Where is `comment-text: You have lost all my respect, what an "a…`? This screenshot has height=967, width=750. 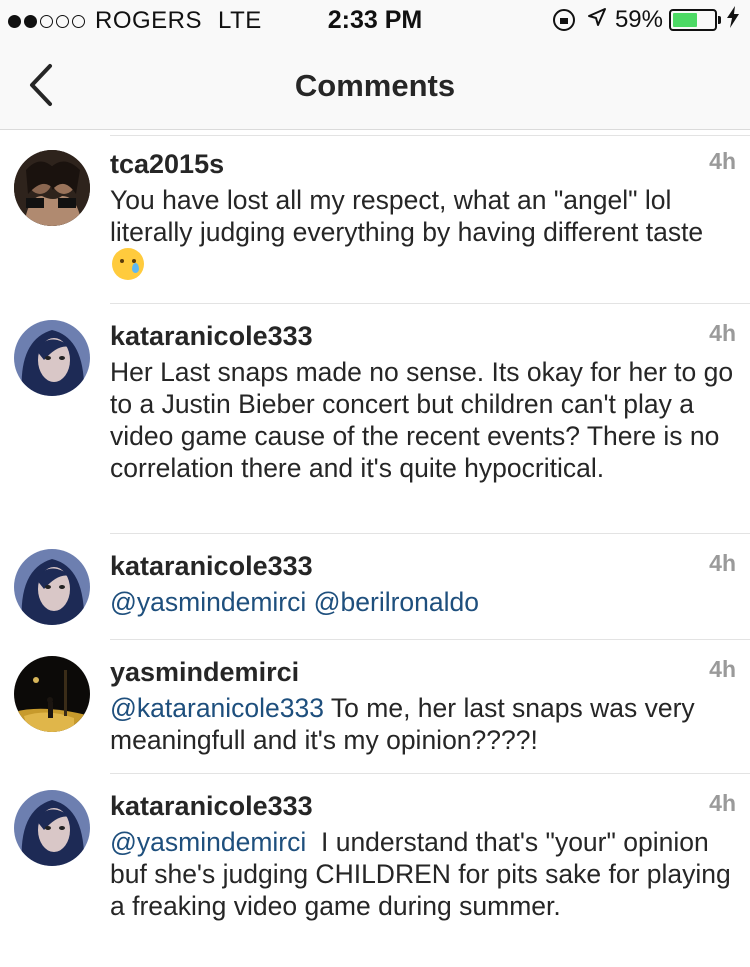 comment-text: You have lost all my respect, what an "a… is located at coordinates (423, 232).